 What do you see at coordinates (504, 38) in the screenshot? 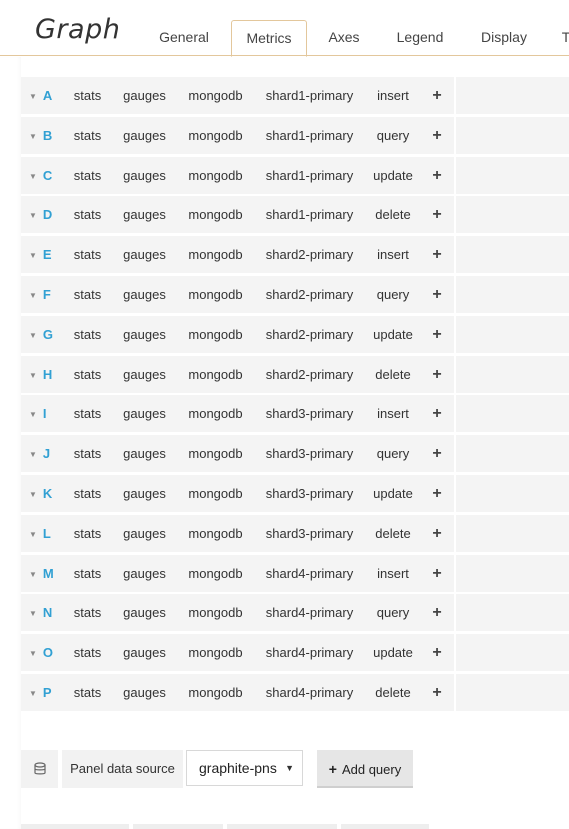
I see `tab-display: Display` at bounding box center [504, 38].